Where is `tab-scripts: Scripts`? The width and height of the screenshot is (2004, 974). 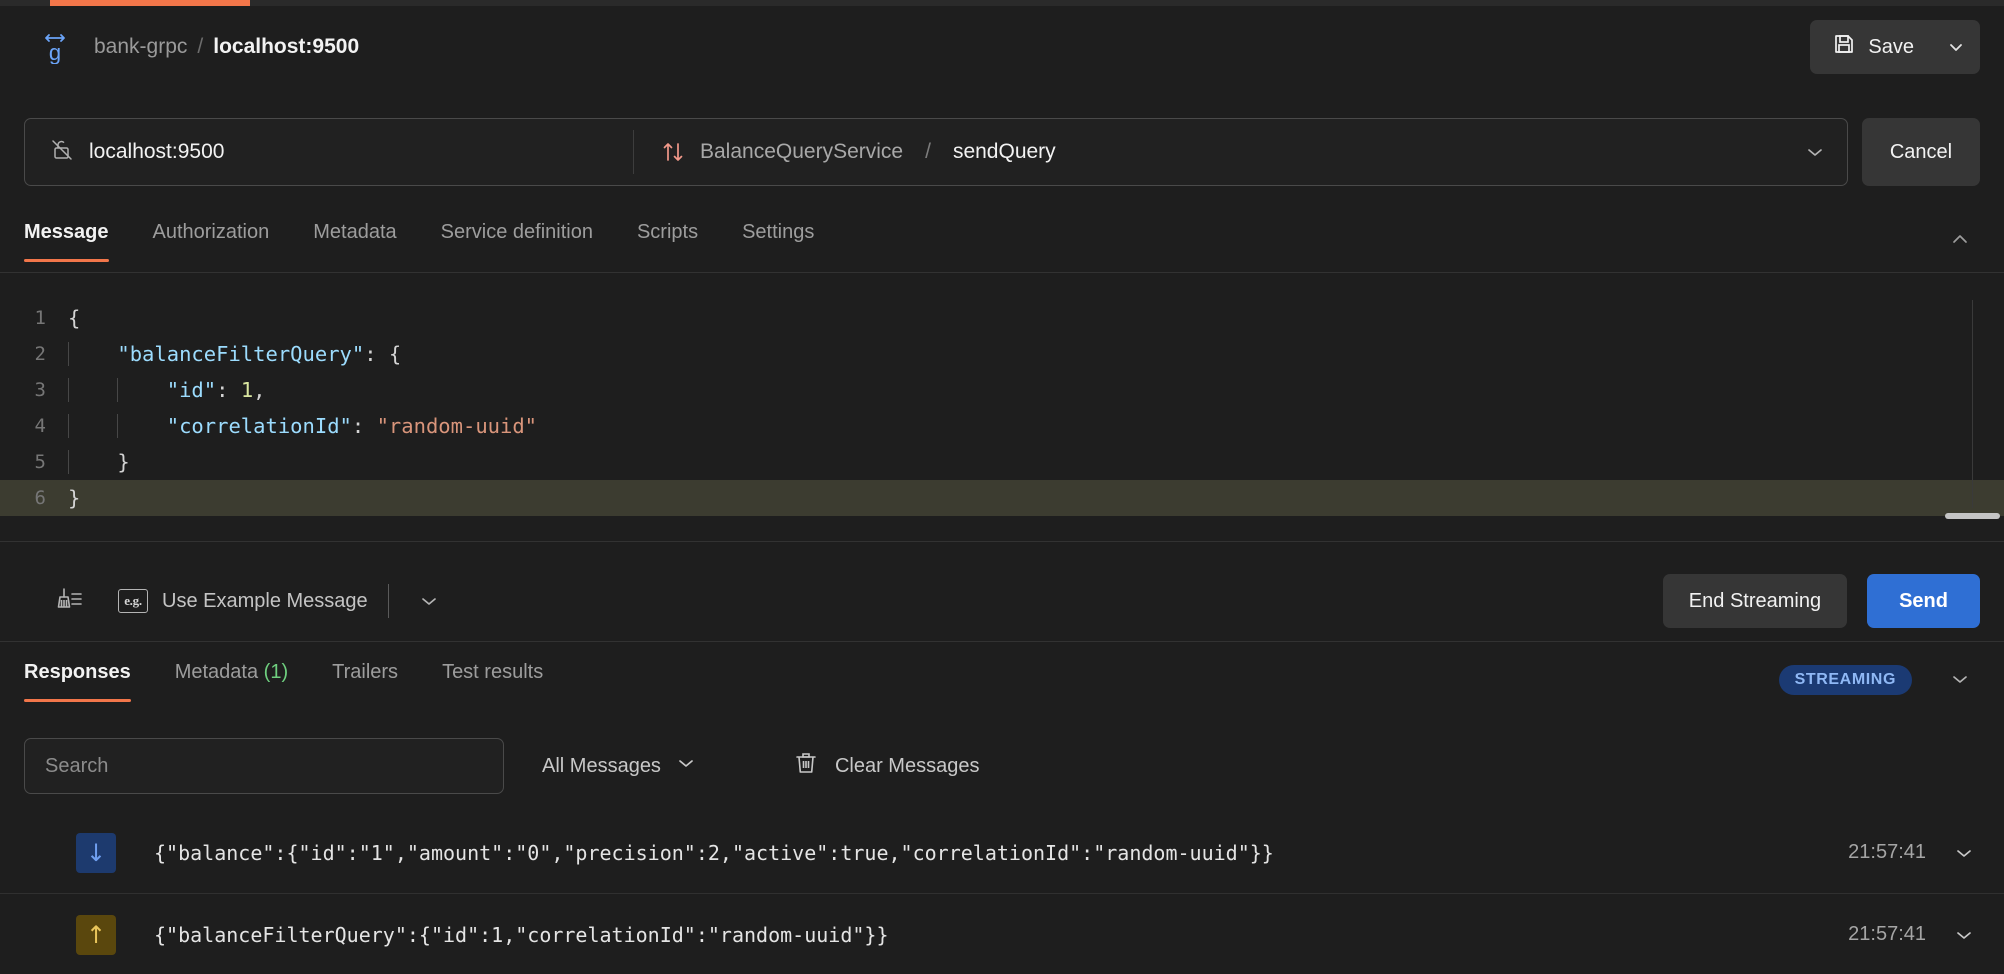 tab-scripts: Scripts is located at coordinates (667, 238).